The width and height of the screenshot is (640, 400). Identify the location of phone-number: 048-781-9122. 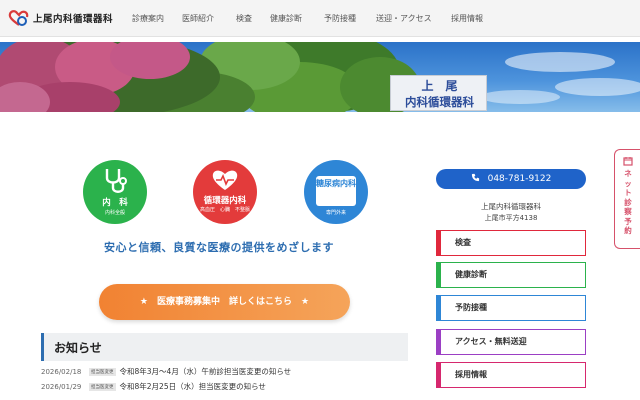
(519, 179).